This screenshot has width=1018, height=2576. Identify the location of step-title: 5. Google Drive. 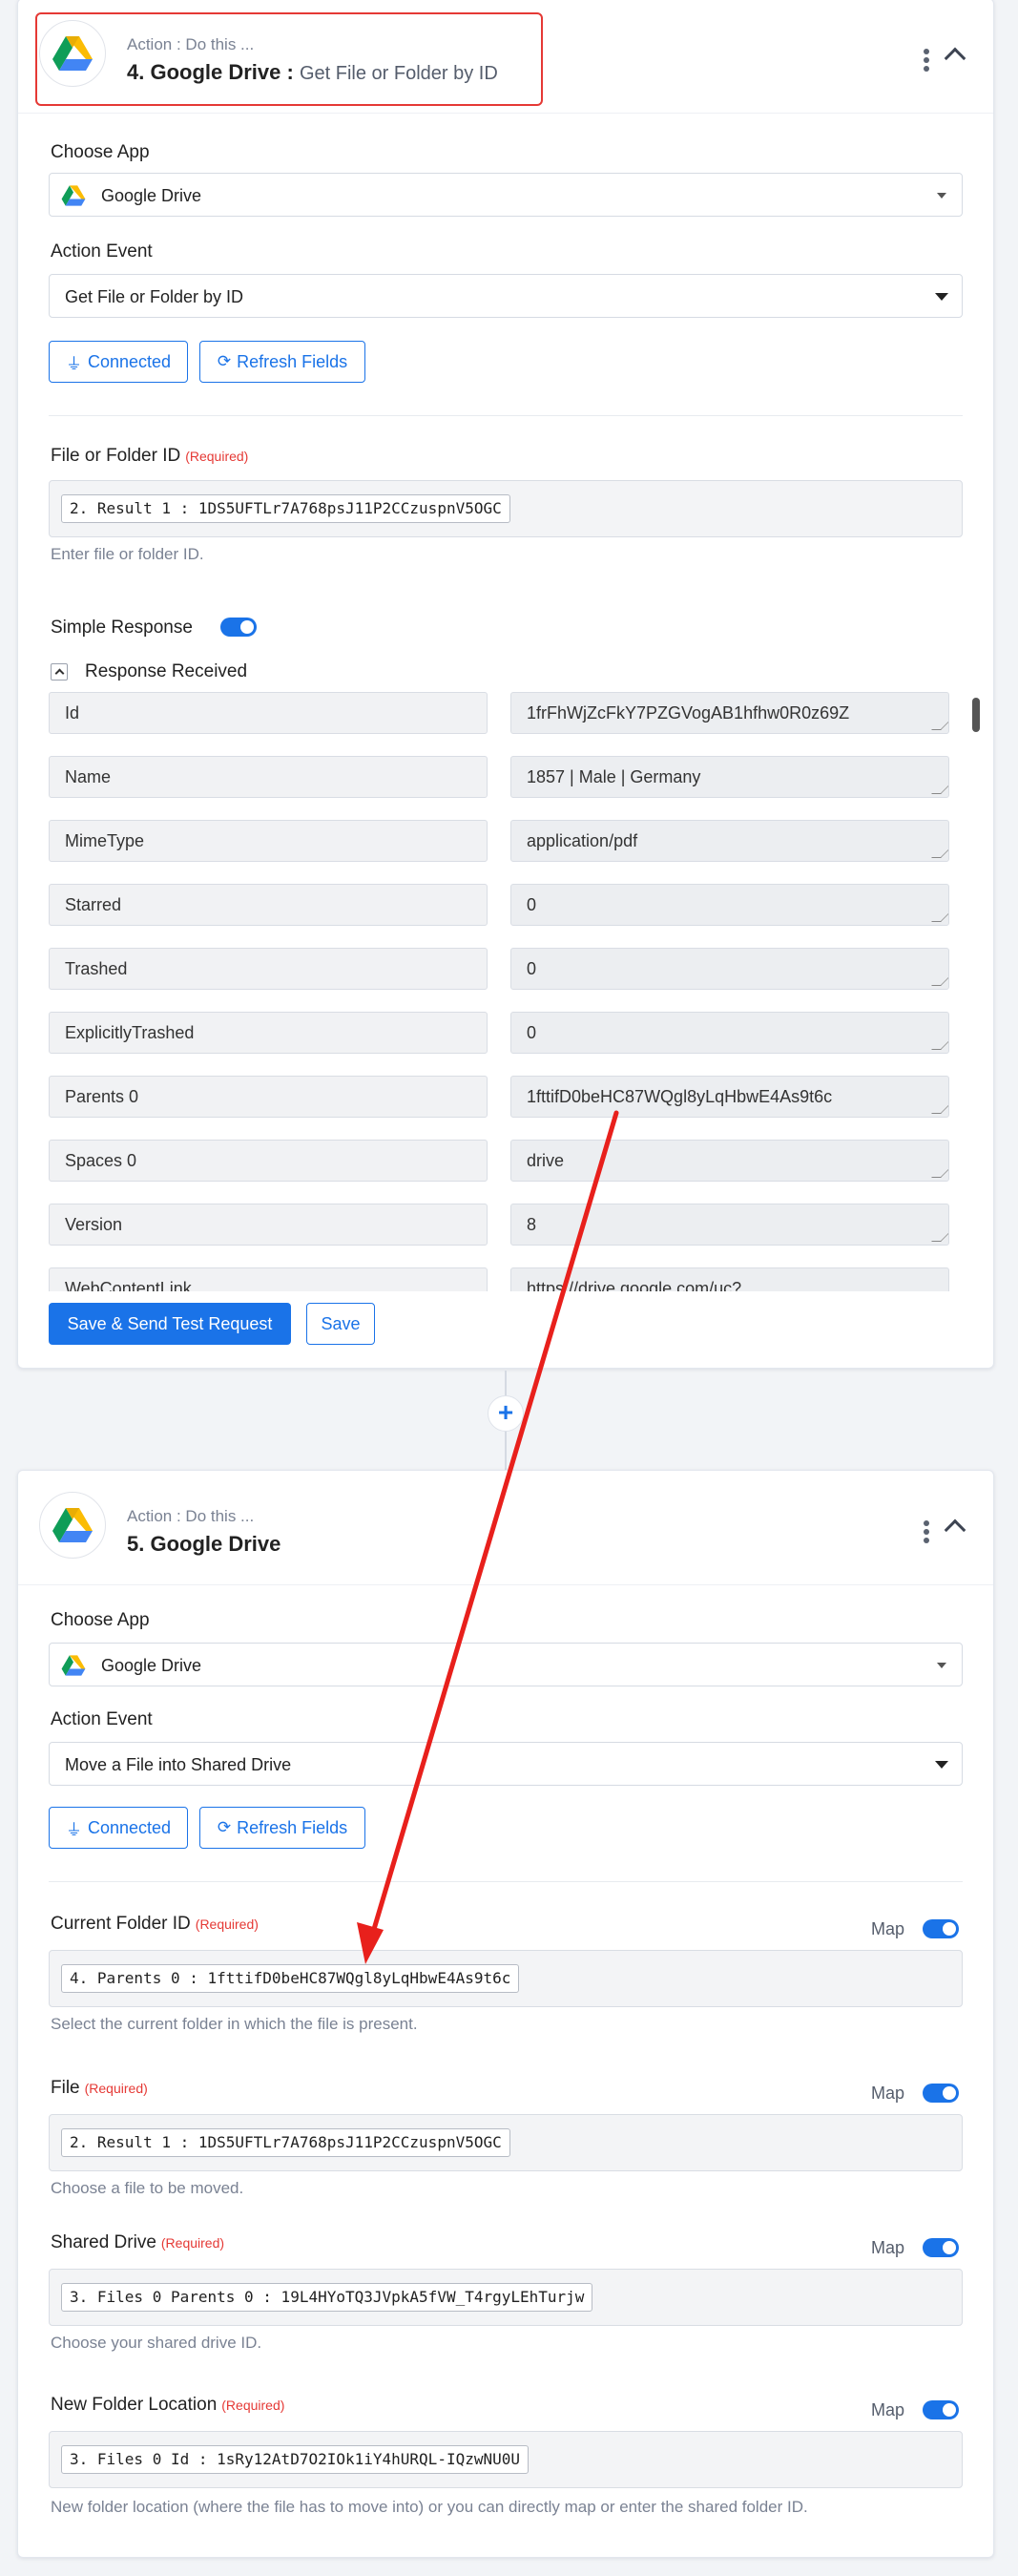
(204, 1544).